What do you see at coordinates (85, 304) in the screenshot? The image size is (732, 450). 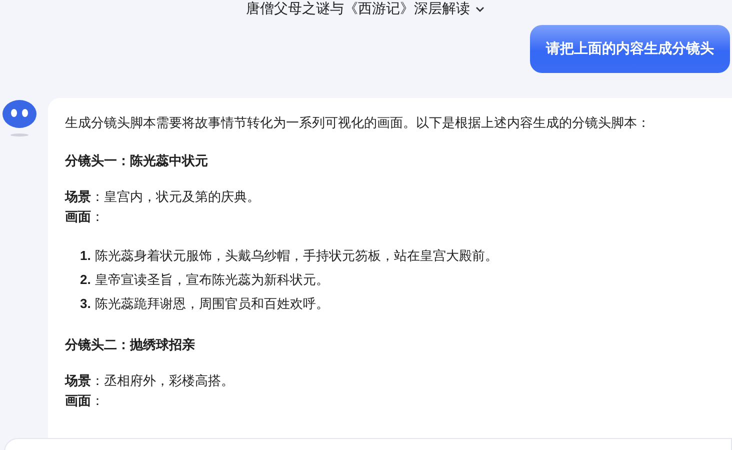 I see `list-number: 3.` at bounding box center [85, 304].